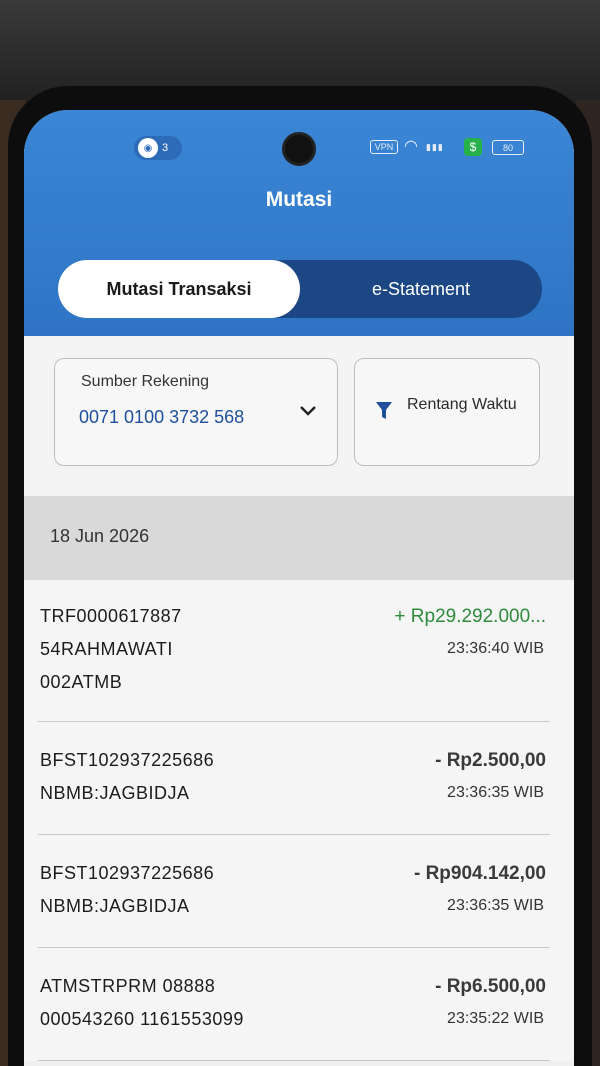 This screenshot has height=1066, width=600. Describe the element at coordinates (299, 538) in the screenshot. I see `date-group-header: 18 Jun 2026` at that location.